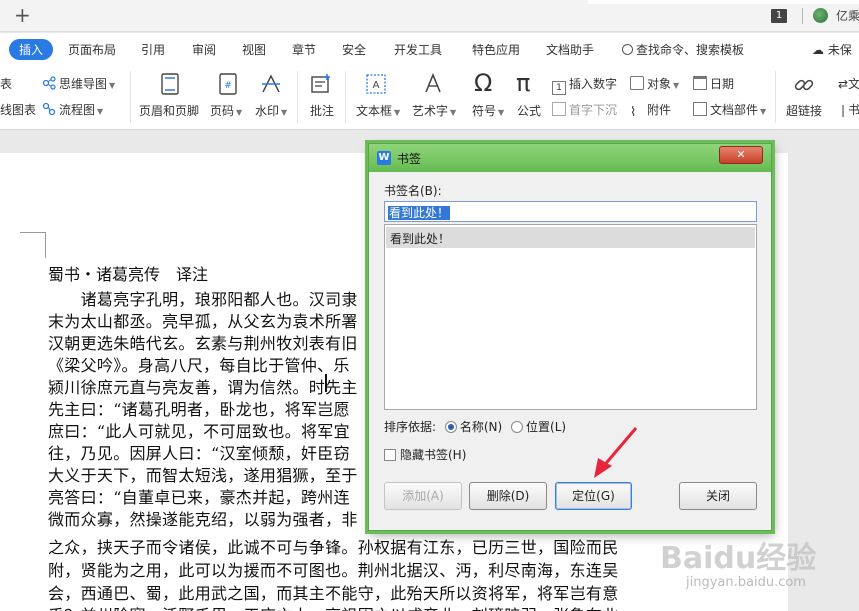  I want to click on list-item: 看到此处！, so click(570, 237).